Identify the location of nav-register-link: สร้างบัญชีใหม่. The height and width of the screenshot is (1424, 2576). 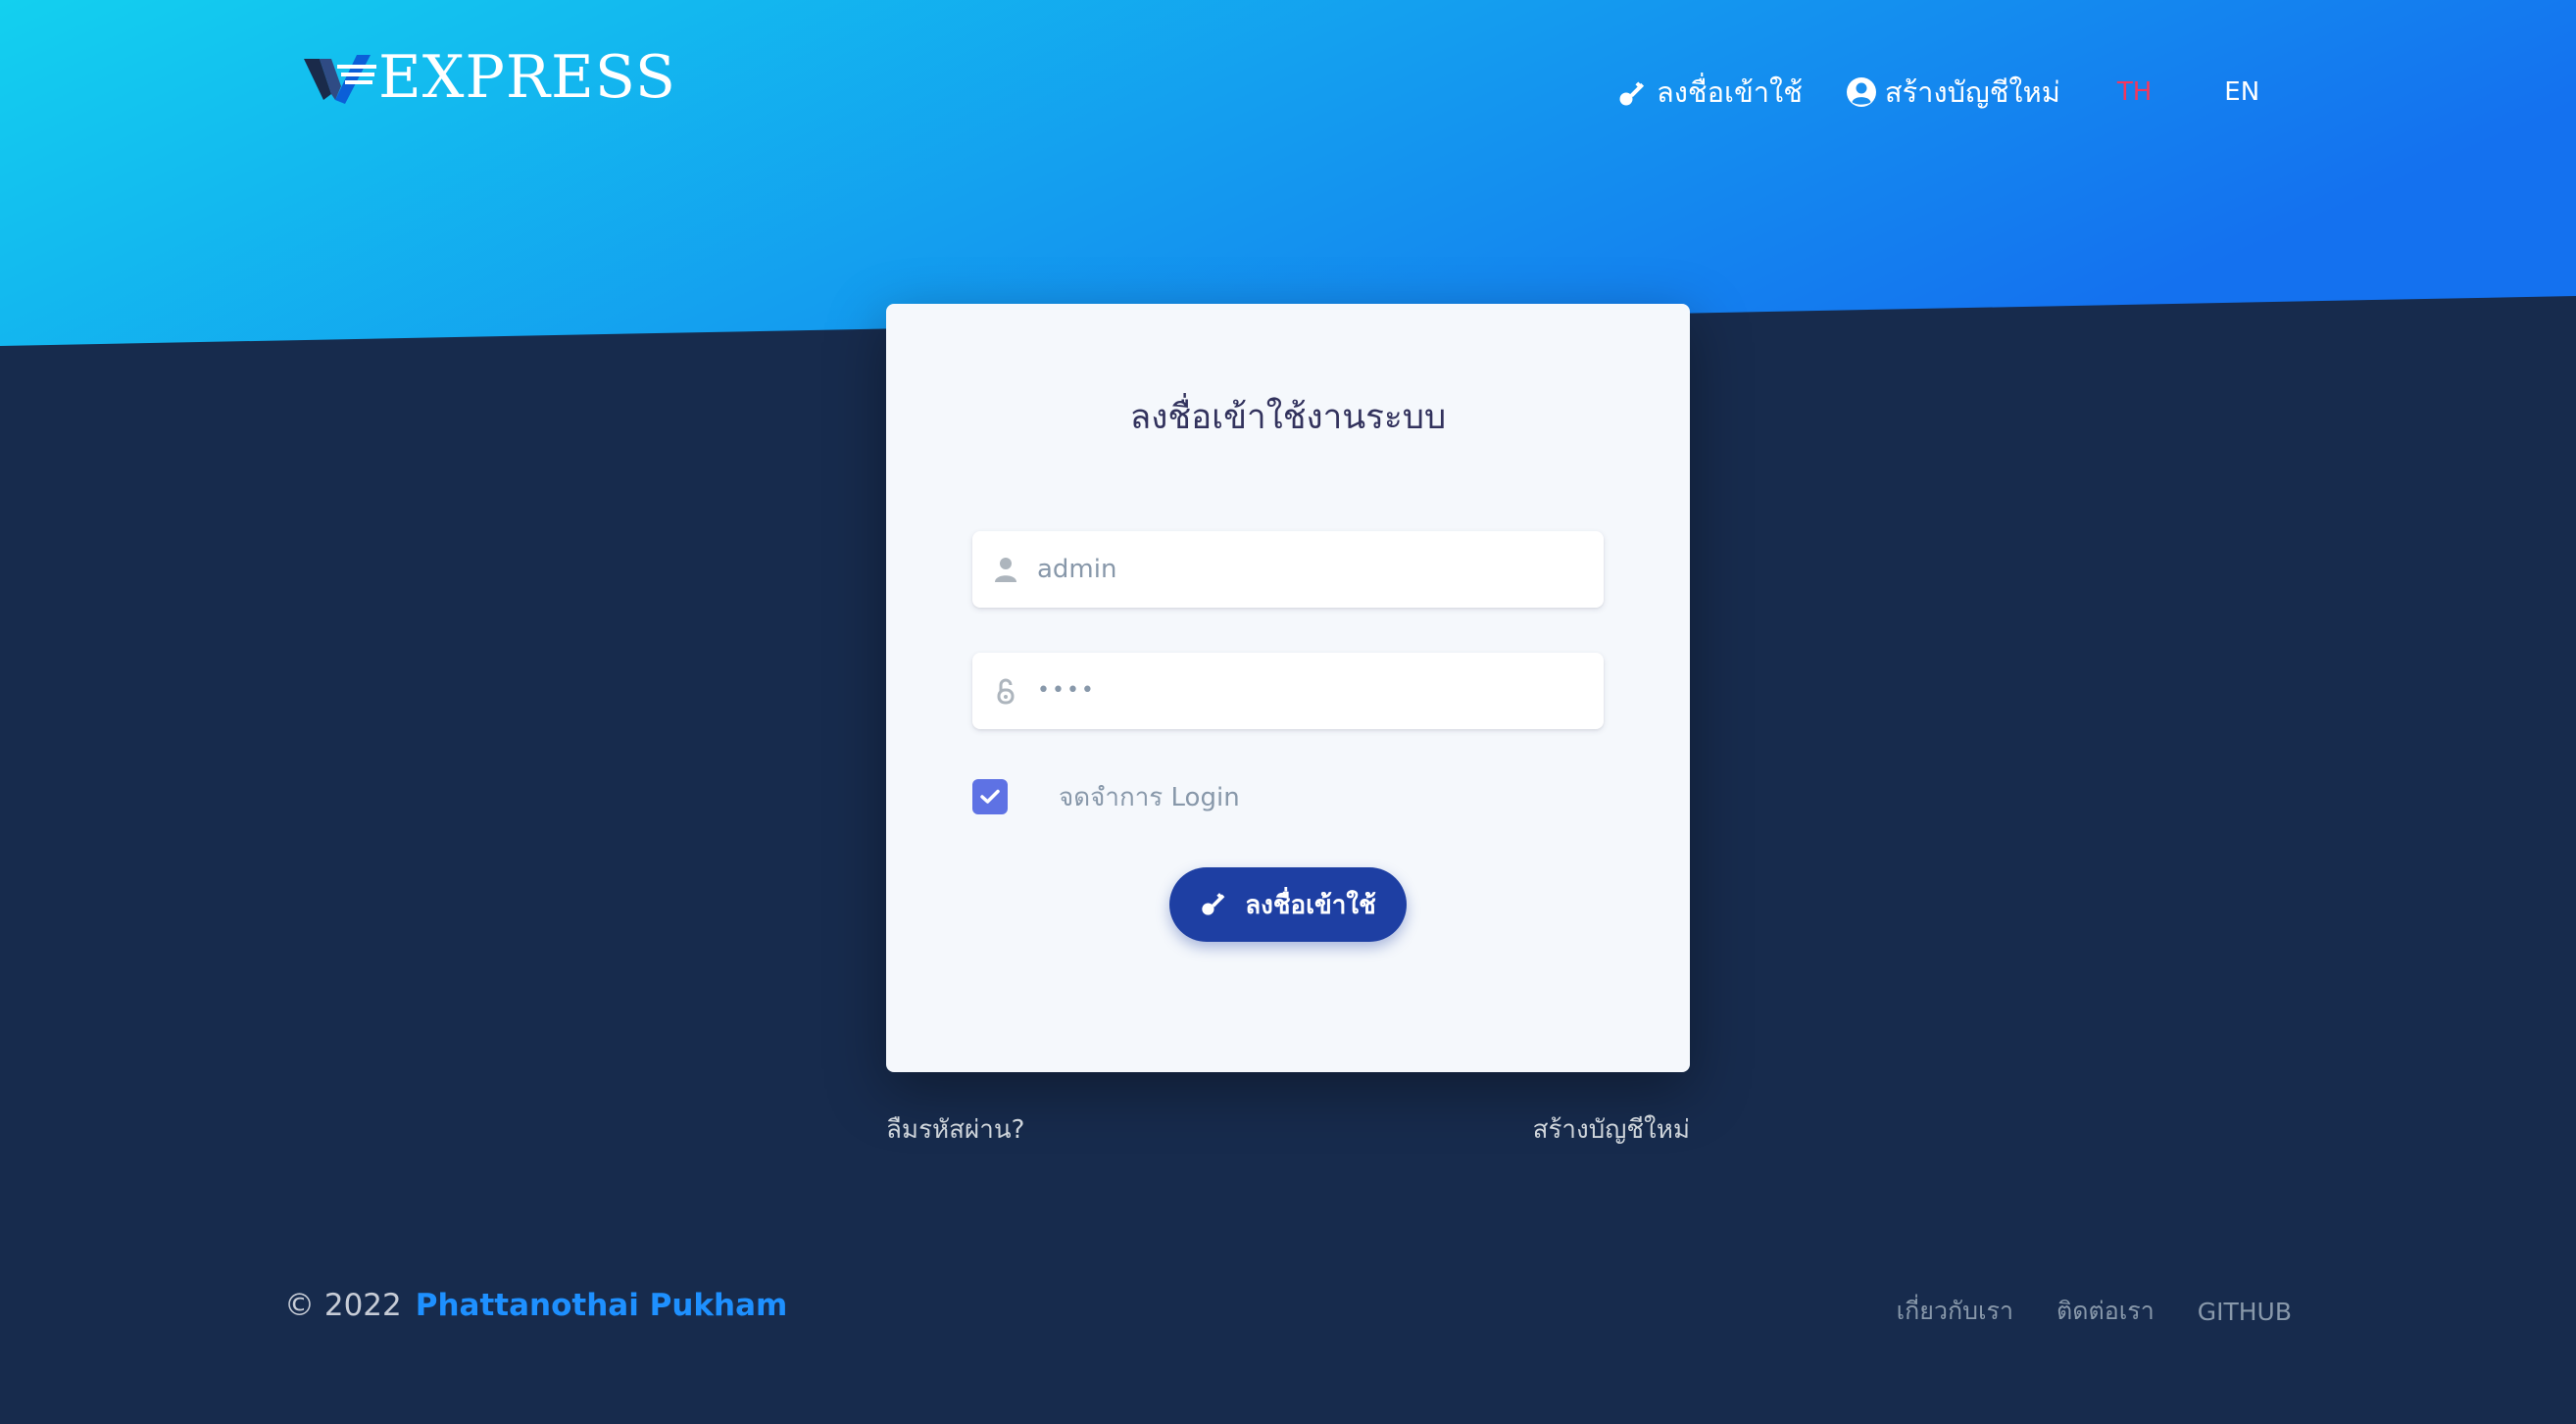
(1953, 92).